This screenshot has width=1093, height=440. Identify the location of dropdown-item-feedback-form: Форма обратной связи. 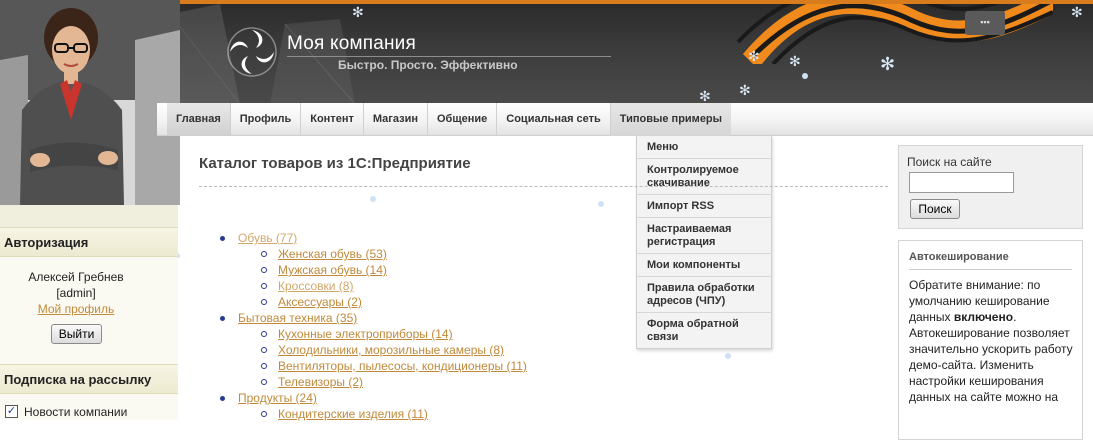
(704, 330).